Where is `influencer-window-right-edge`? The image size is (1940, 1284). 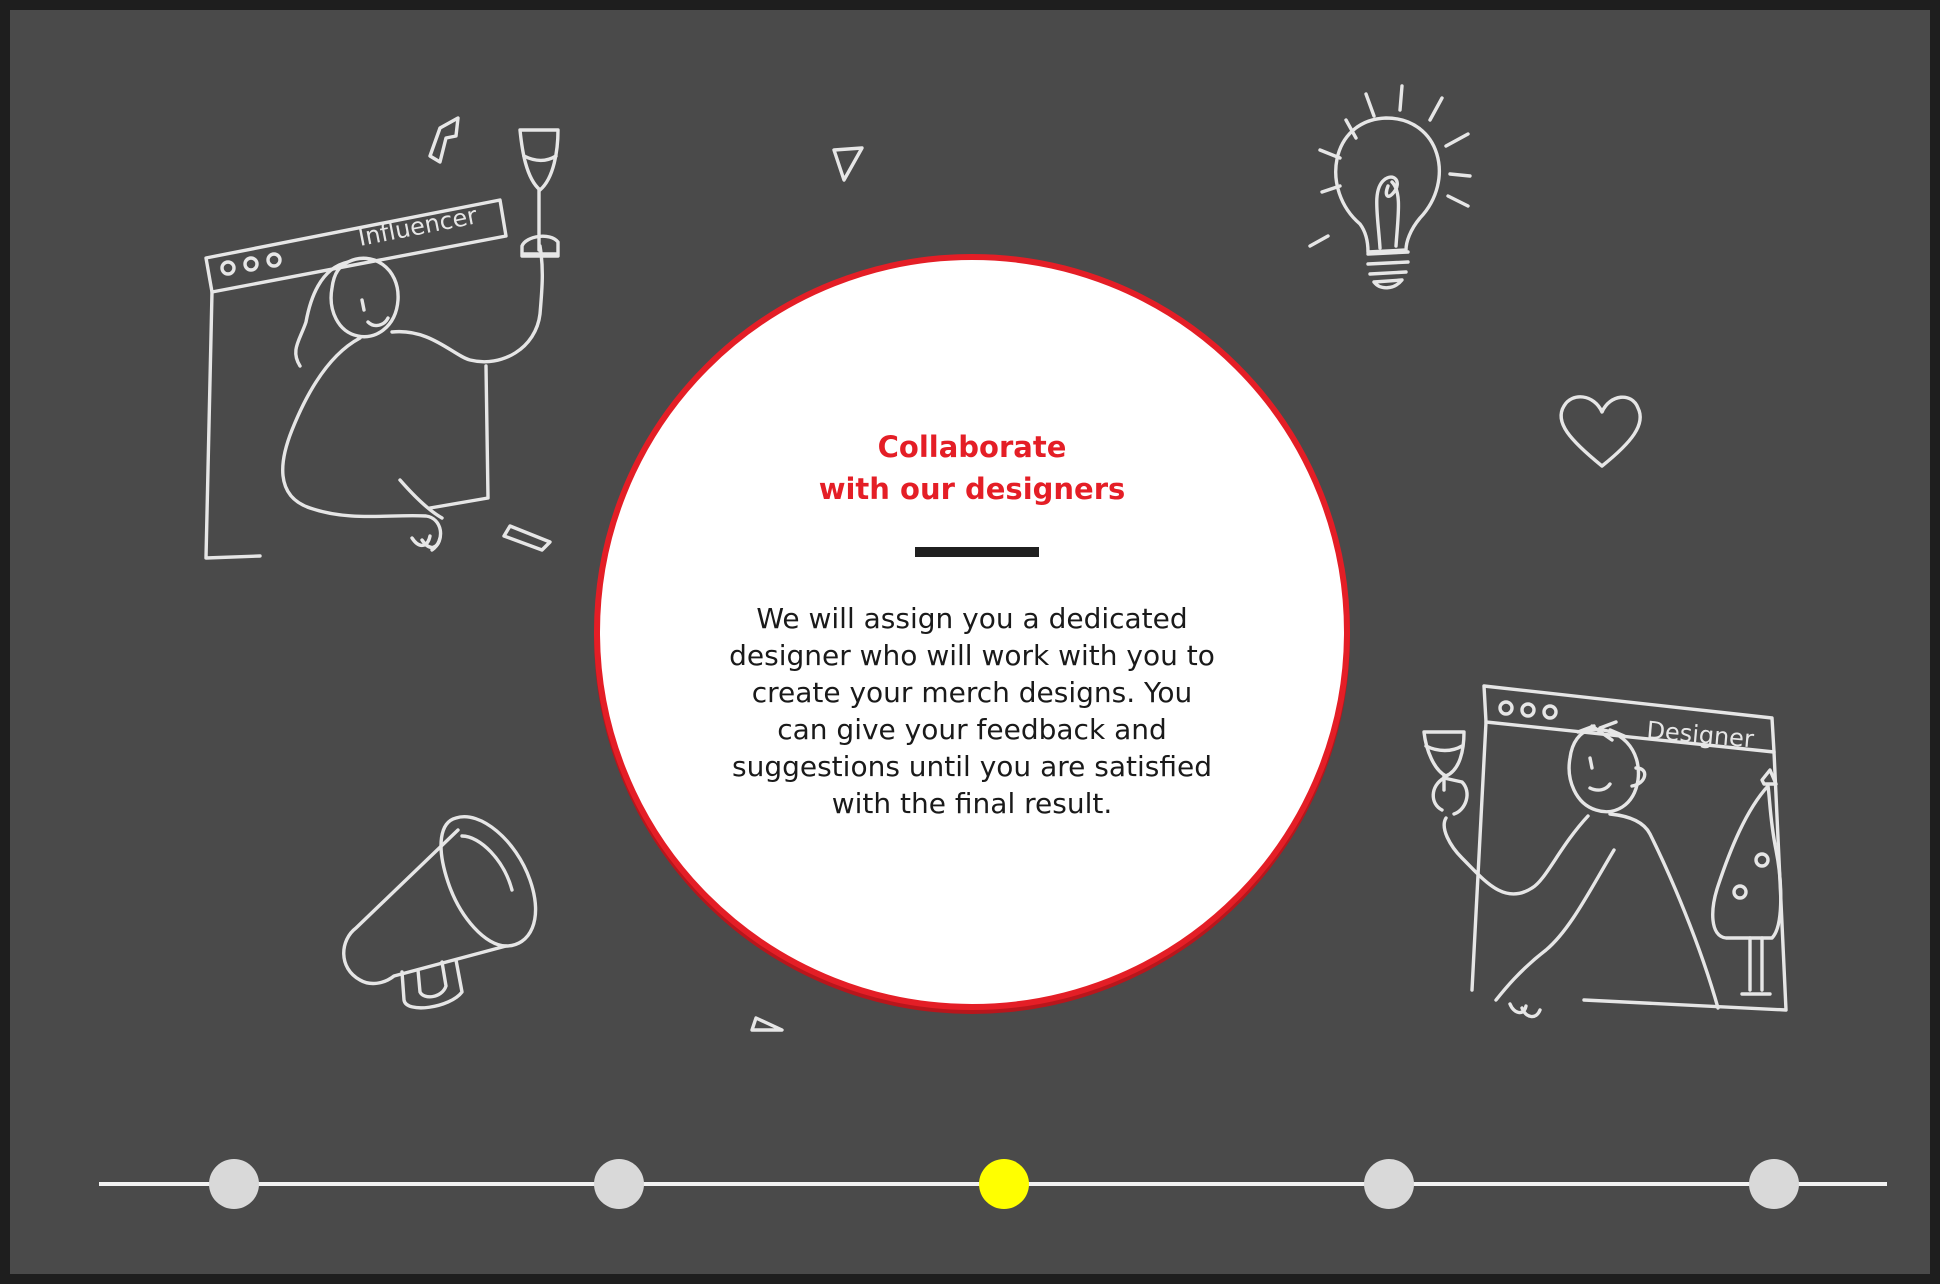 influencer-window-right-edge is located at coordinates (459, 437).